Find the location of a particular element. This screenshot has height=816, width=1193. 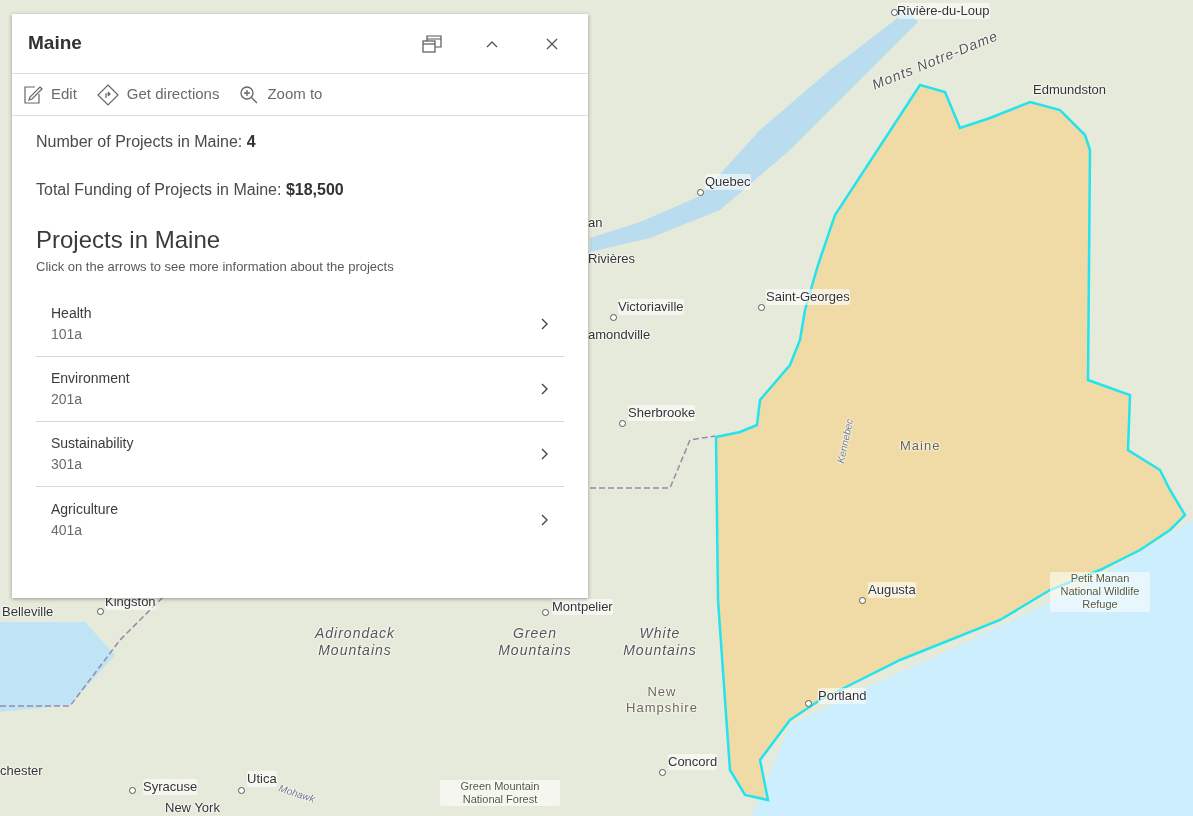

map-label: Maine is located at coordinates (920, 446).